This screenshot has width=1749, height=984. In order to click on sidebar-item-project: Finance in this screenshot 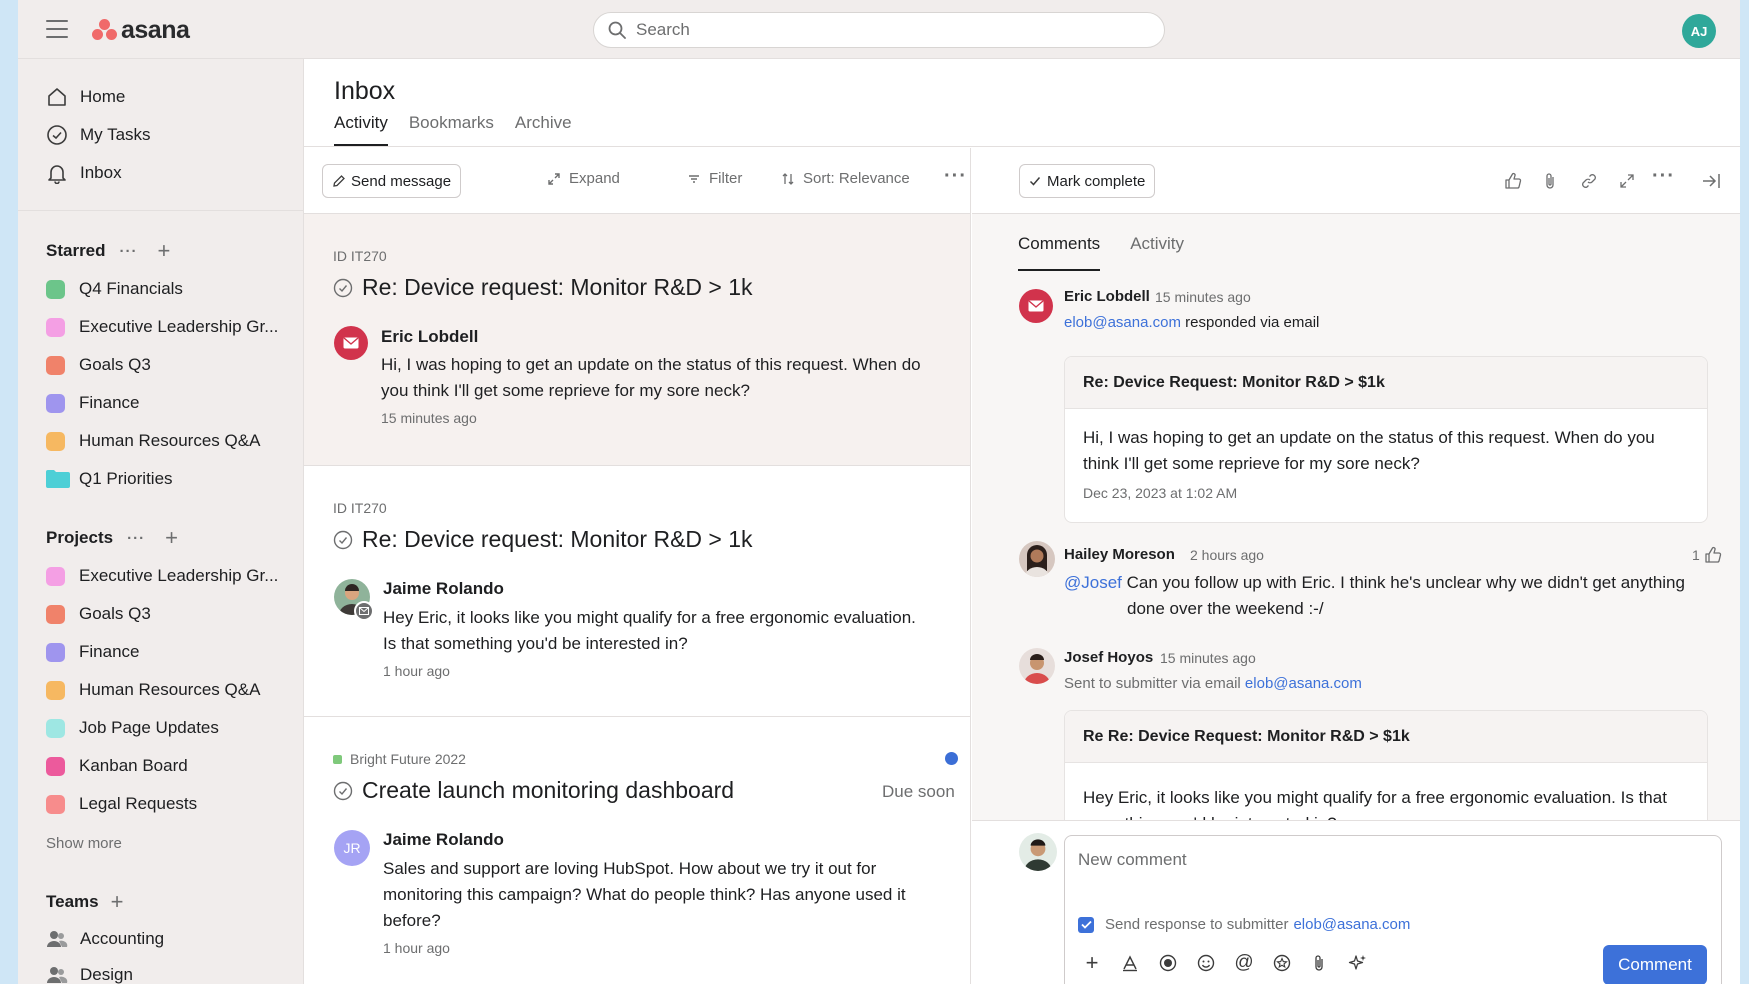, I will do `click(92, 652)`.